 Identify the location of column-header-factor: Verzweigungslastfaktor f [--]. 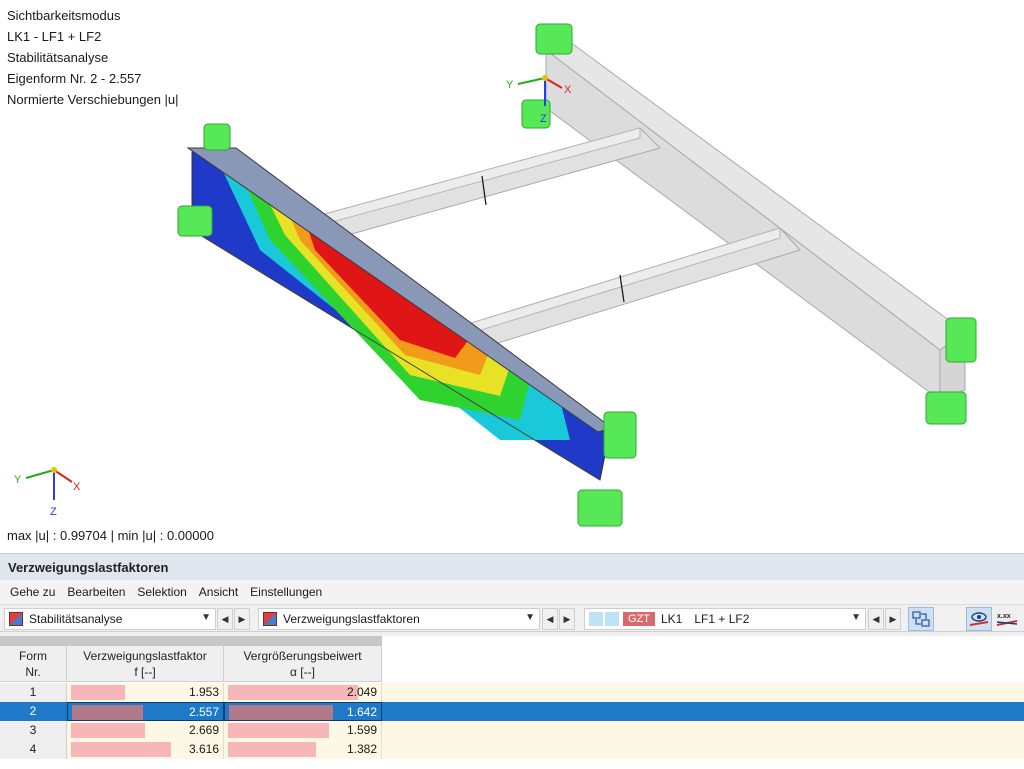
(145, 664).